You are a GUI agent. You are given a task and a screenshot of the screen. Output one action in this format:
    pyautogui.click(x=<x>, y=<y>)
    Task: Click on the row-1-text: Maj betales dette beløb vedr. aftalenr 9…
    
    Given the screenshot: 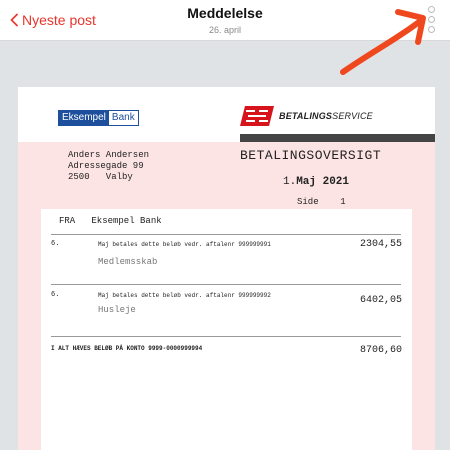 What is the action you would take?
    pyautogui.click(x=184, y=244)
    